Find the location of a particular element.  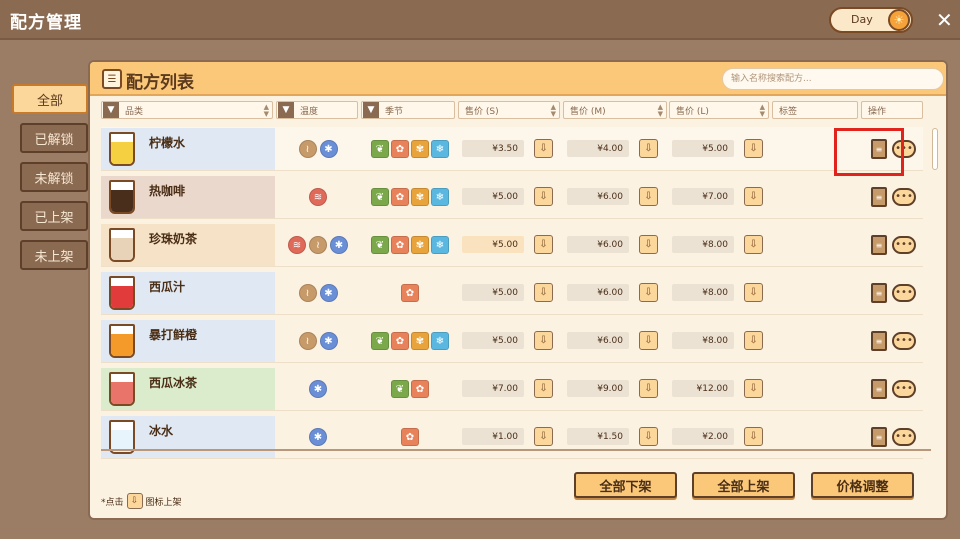

temperature-cell: ≋ is located at coordinates (318, 197).